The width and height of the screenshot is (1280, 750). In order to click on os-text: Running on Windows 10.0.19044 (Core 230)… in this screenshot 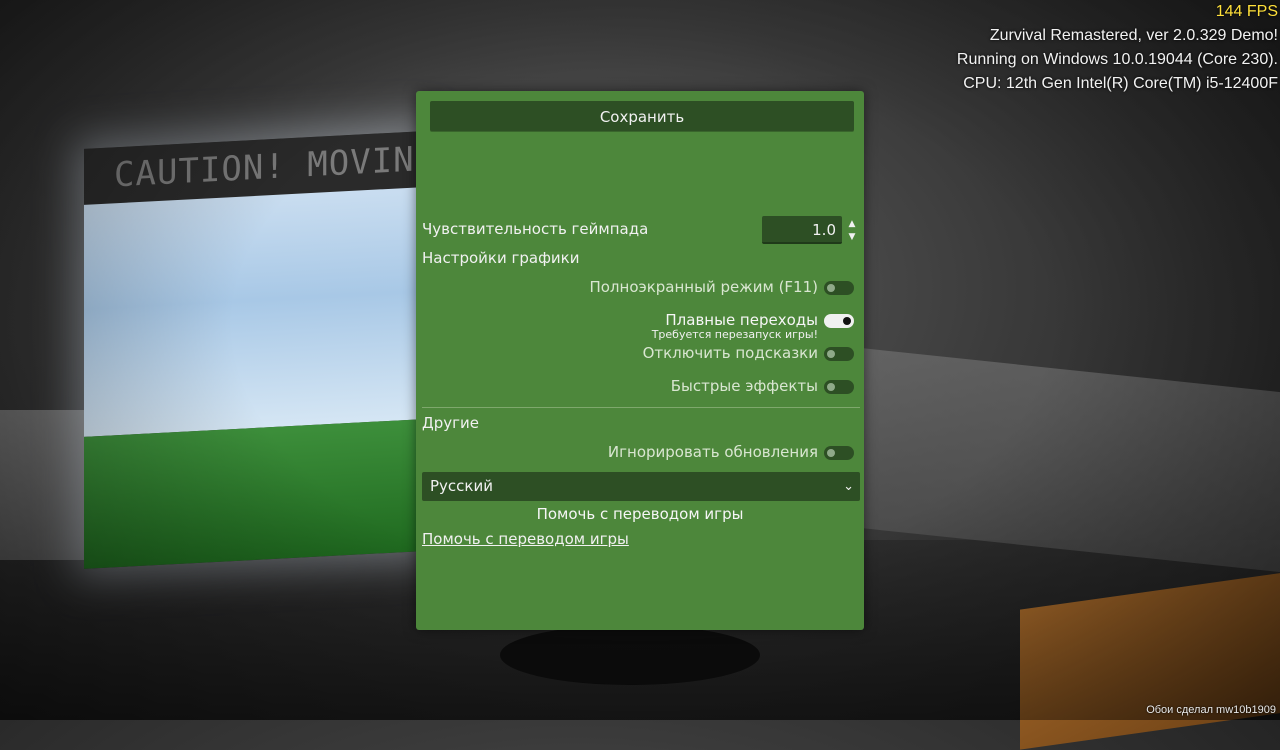, I will do `click(1117, 59)`.